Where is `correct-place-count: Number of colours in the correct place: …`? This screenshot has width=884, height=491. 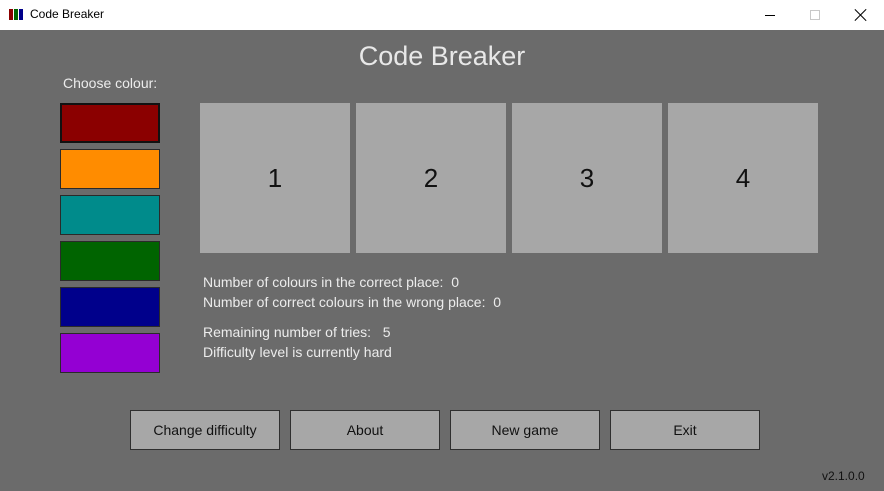 correct-place-count: Number of colours in the correct place: … is located at coordinates (331, 282).